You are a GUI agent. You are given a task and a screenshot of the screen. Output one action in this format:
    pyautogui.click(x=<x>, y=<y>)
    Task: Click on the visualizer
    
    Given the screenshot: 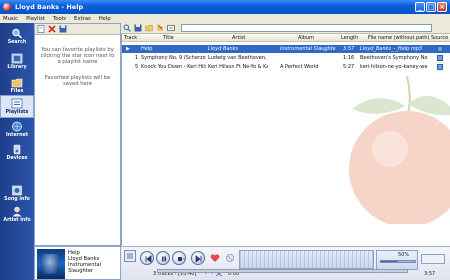 What is the action you would take?
    pyautogui.click(x=306, y=259)
    